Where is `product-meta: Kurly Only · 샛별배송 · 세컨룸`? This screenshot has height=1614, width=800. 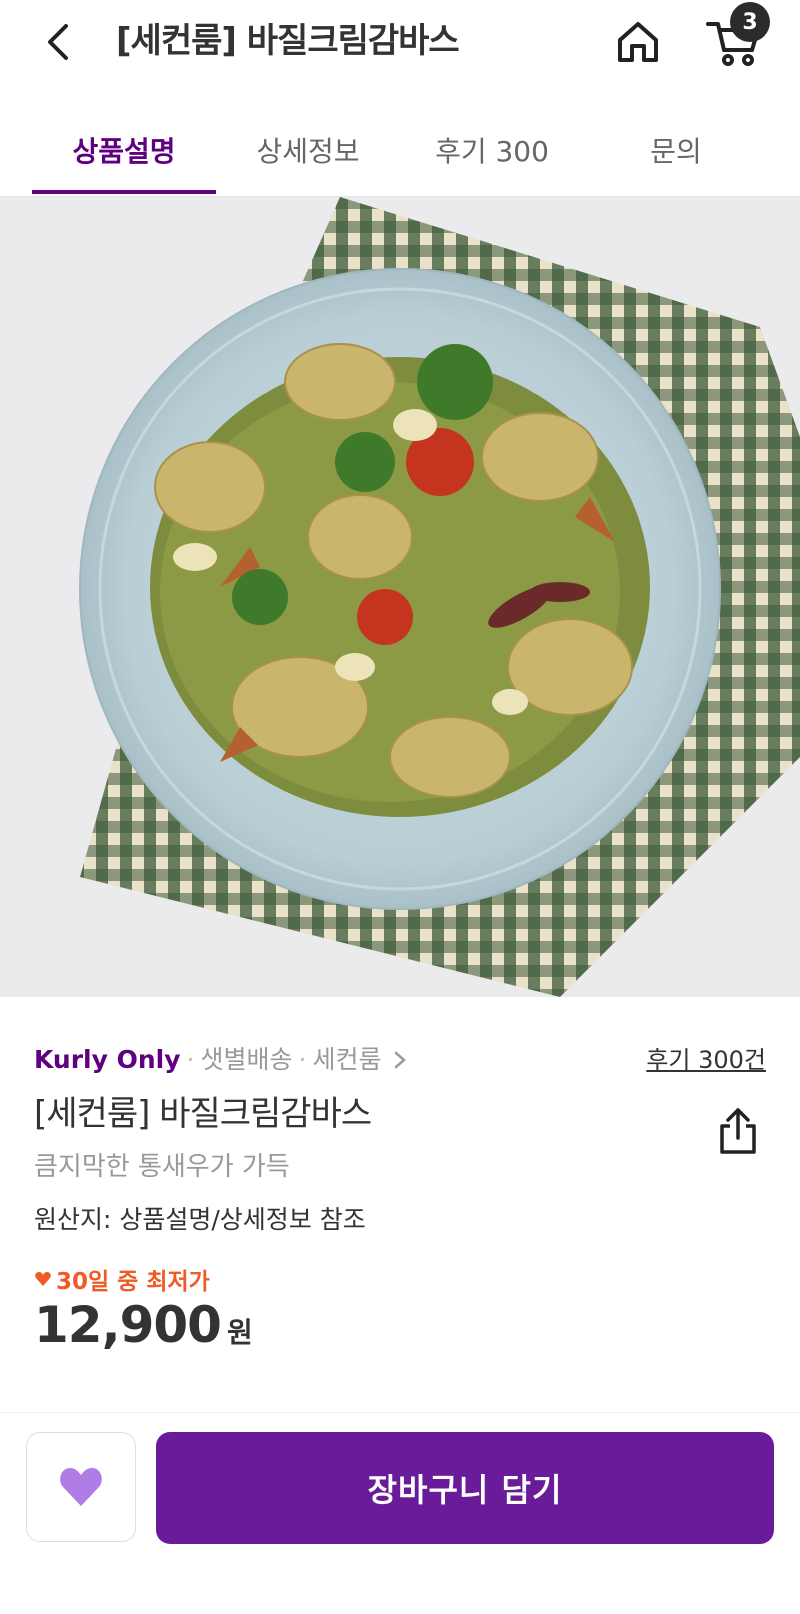 product-meta: Kurly Only · 샛별배송 · 세컨룸 is located at coordinates (220, 1058).